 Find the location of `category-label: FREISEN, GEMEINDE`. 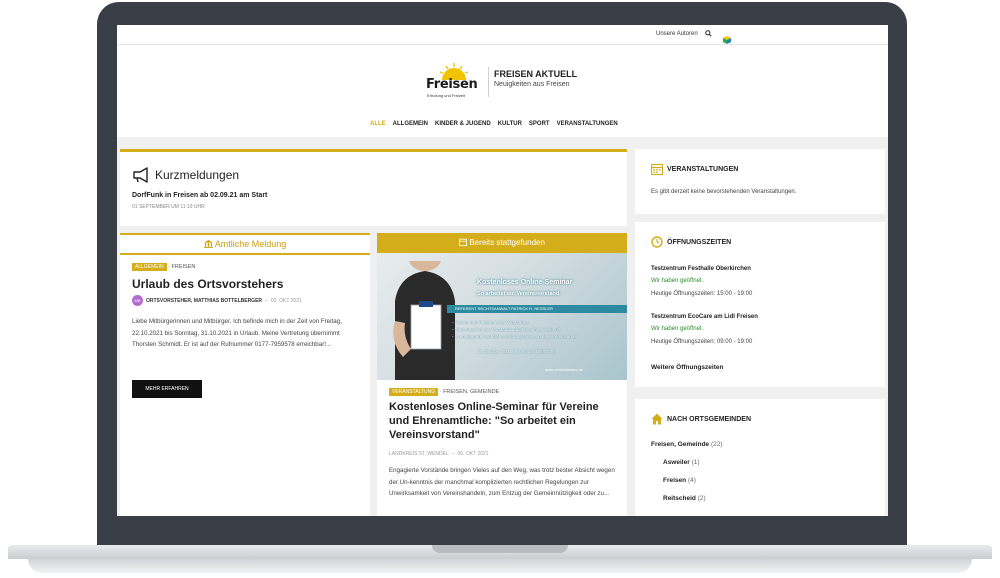

category-label: FREISEN, GEMEINDE is located at coordinates (471, 392).